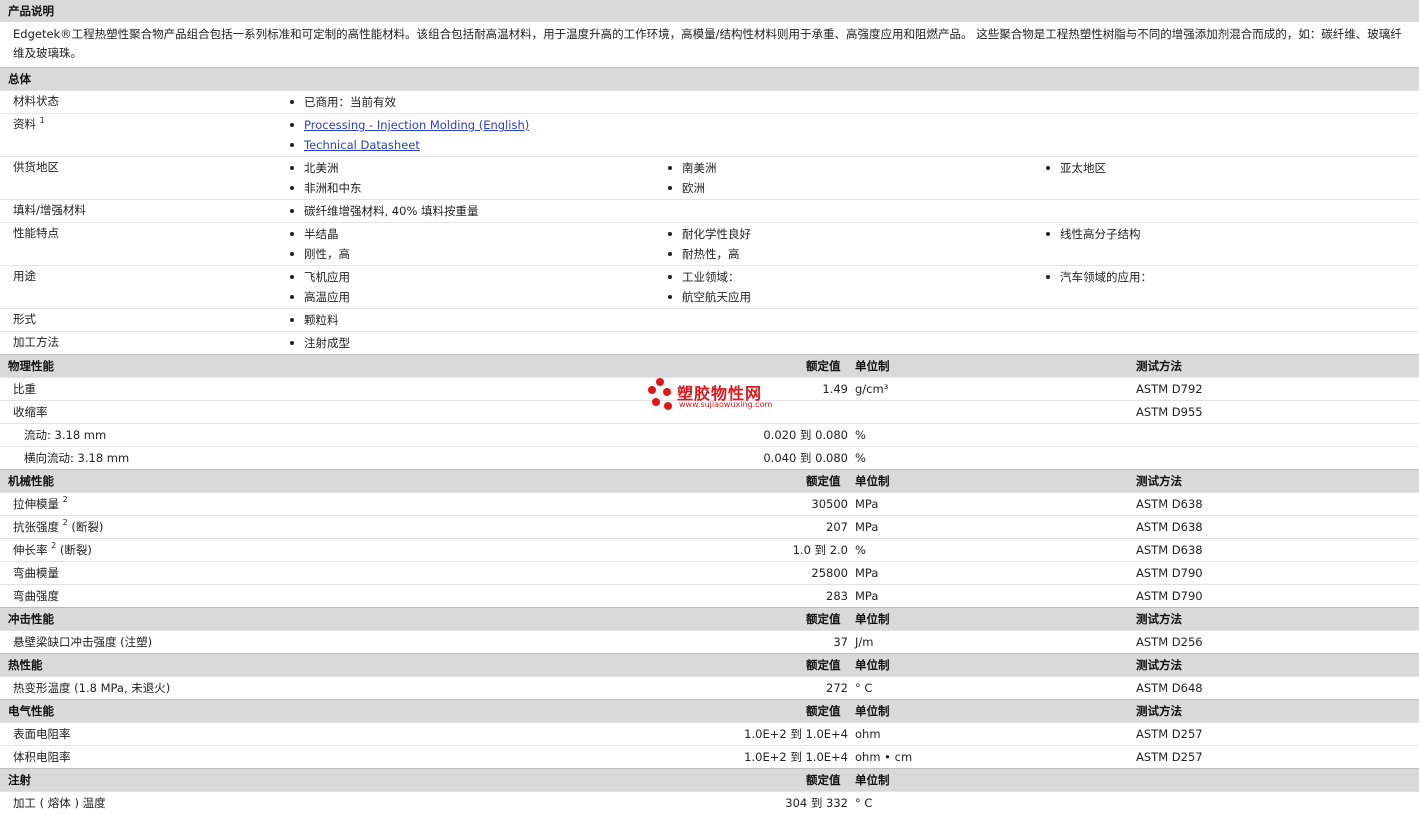 Image resolution: width=1419 pixels, height=814 pixels. Describe the element at coordinates (36, 504) in the screenshot. I see `property-label-text: 拉伸模量` at that location.